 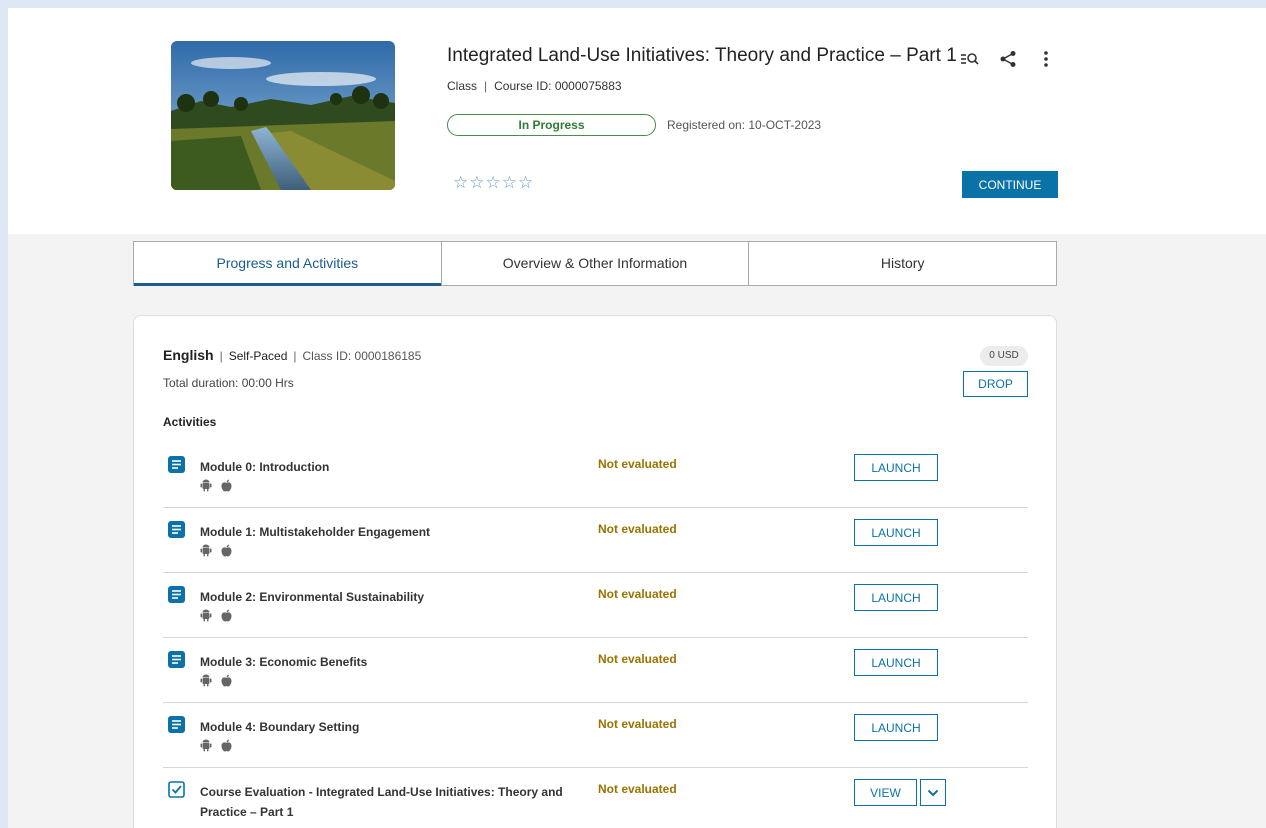 I want to click on class-meta: English | Self-Paced | Class ID: 0000186185, so click(x=292, y=355).